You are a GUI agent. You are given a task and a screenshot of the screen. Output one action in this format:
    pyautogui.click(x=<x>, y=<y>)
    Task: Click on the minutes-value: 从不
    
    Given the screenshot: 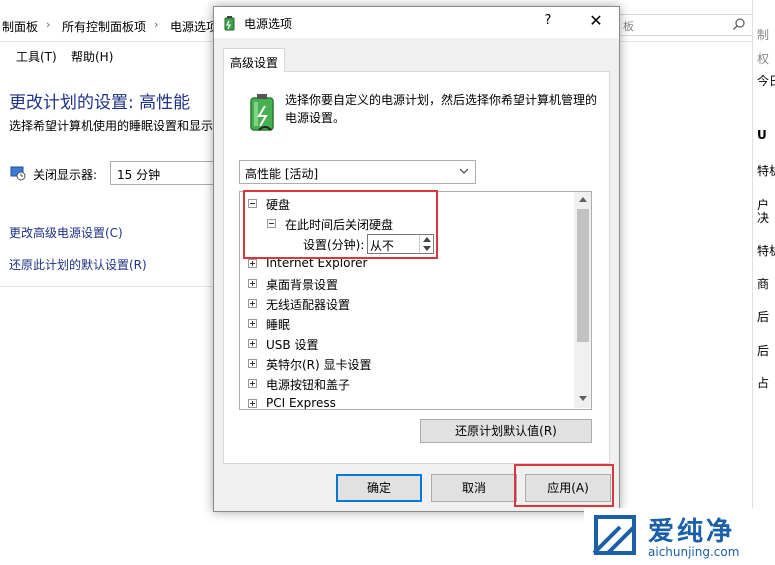 What is the action you would take?
    pyautogui.click(x=382, y=246)
    